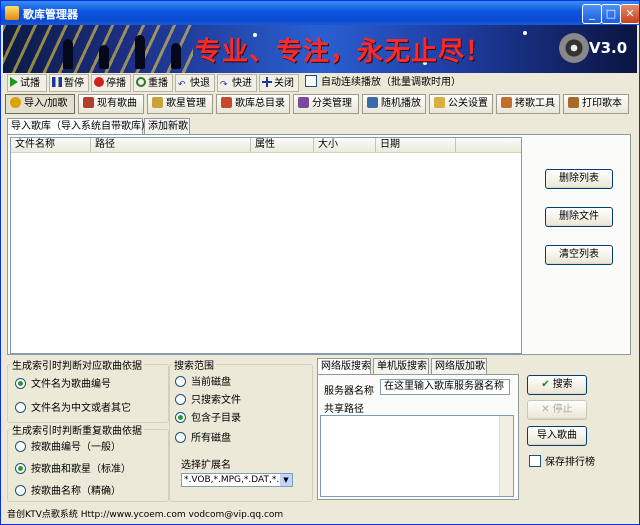 The image size is (640, 525). What do you see at coordinates (242, 83) in the screenshot?
I see `fast-forward-label: 快进` at bounding box center [242, 83].